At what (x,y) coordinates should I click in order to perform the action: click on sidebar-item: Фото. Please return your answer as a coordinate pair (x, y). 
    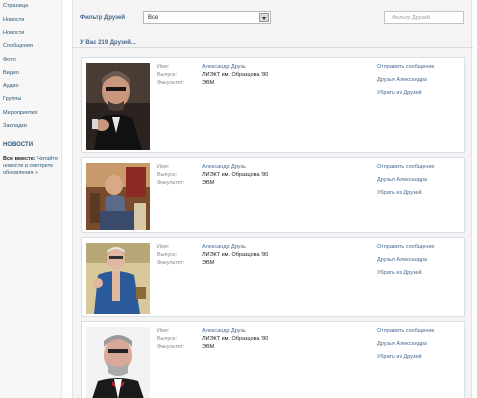
    Looking at the image, I should click on (9, 60).